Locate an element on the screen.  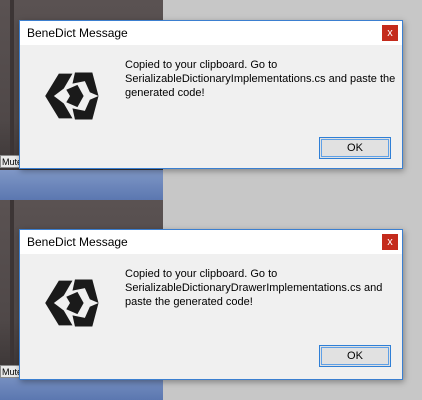
panel-divider is located at coordinates (12, 285).